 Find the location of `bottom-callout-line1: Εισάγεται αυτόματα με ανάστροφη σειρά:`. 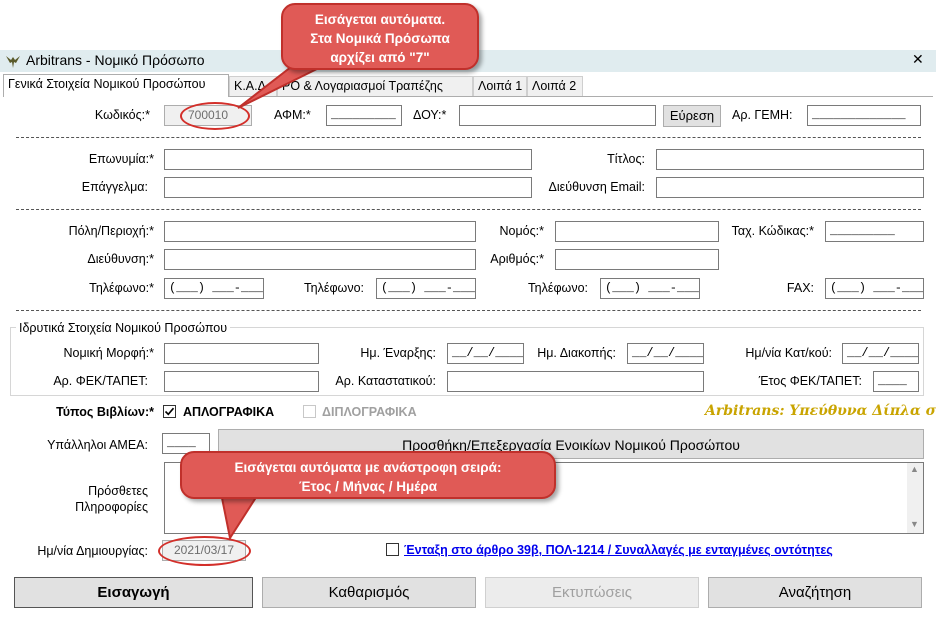

bottom-callout-line1: Εισάγεται αυτόματα με ανάστροφη σειρά: is located at coordinates (368, 467).